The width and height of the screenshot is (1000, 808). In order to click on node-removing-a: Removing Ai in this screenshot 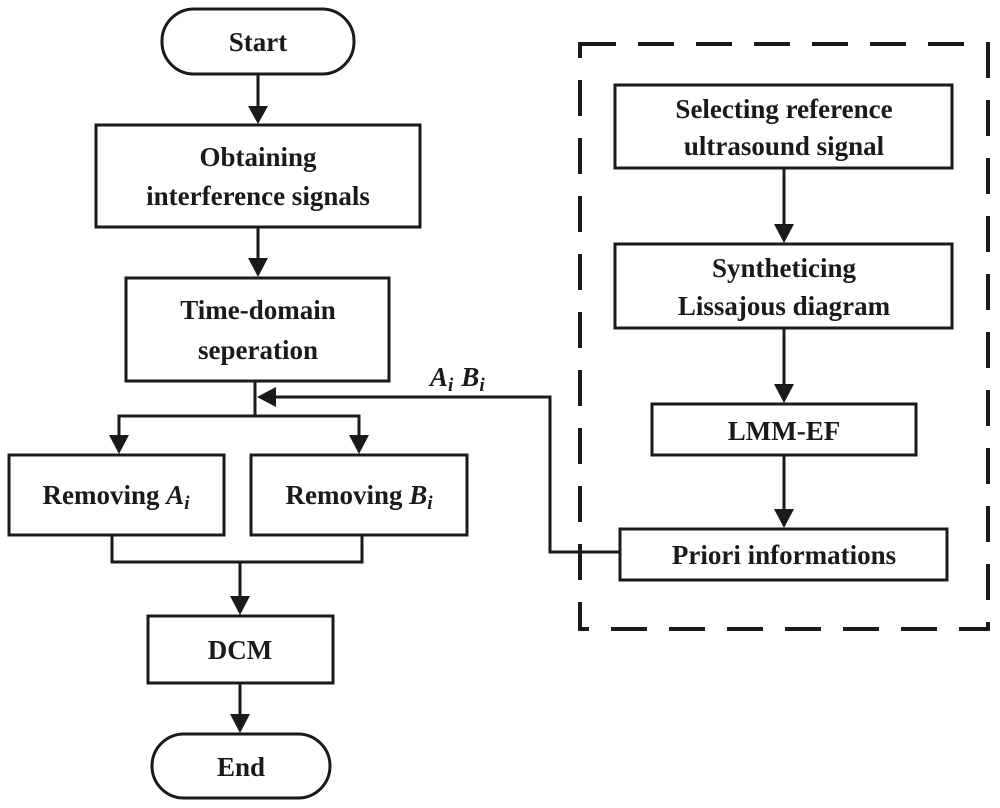, I will do `click(116, 495)`.